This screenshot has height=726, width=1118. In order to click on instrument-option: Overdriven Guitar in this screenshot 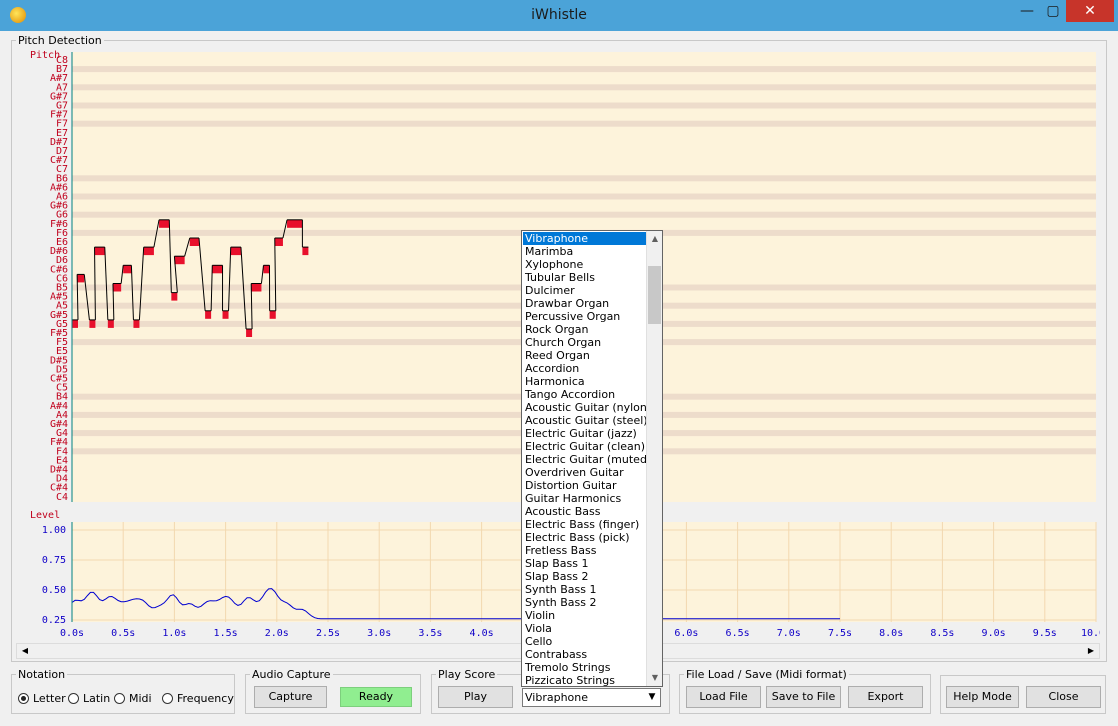, I will do `click(584, 472)`.